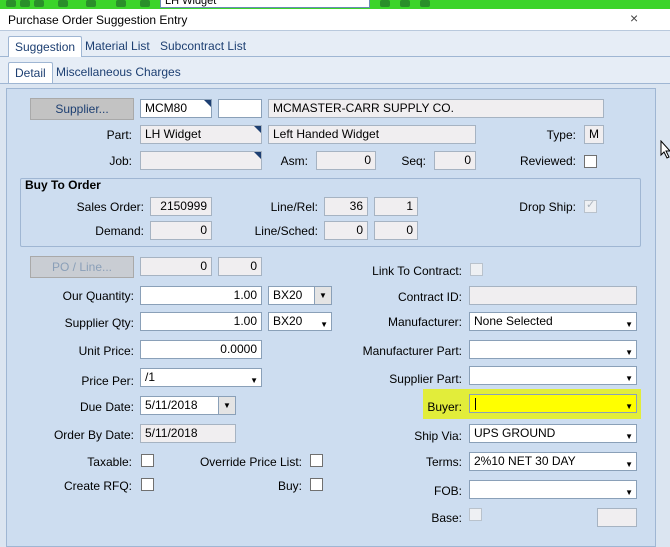  I want to click on buy-checkbox, so click(316, 484).